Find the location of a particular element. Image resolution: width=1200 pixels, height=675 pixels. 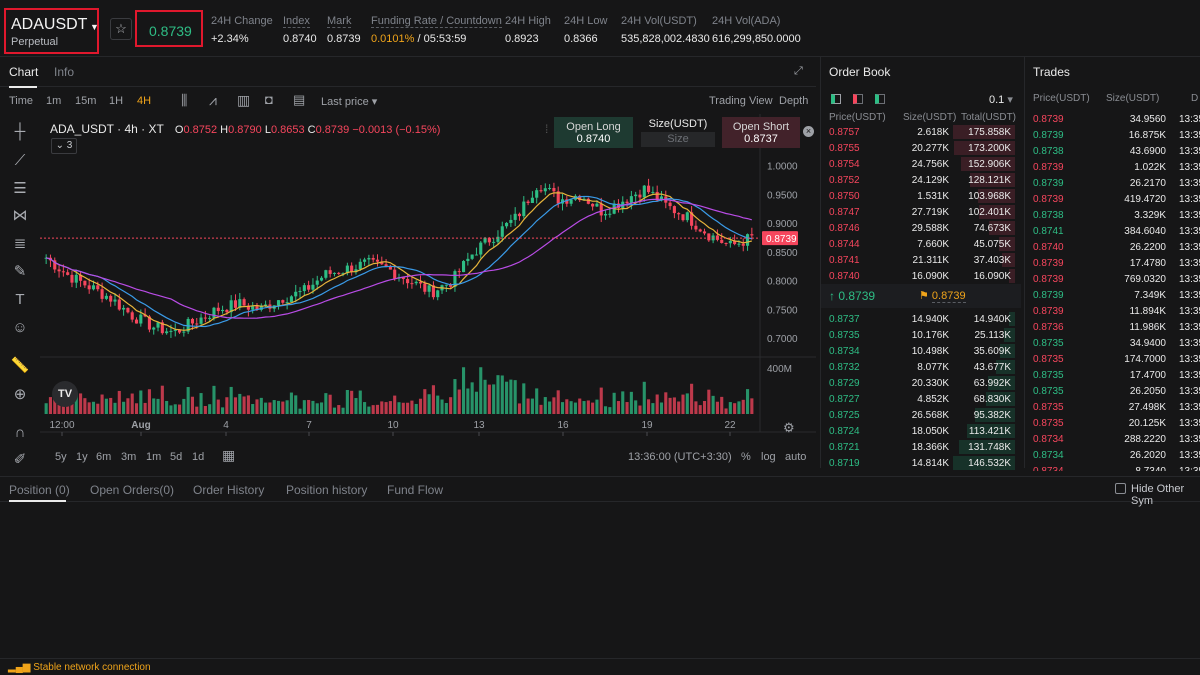

pattern-icon: ⋈ is located at coordinates (20, 216).